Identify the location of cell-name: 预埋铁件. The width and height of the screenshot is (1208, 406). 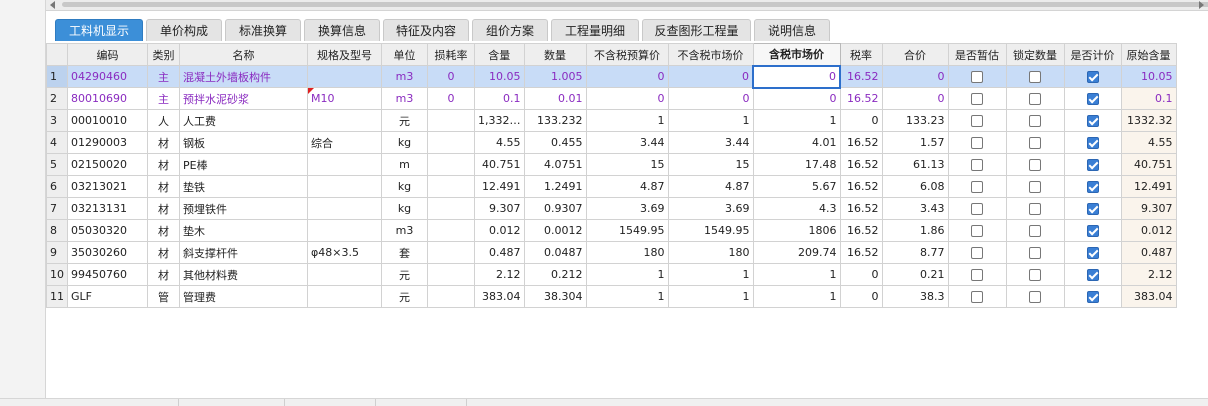
(243, 208).